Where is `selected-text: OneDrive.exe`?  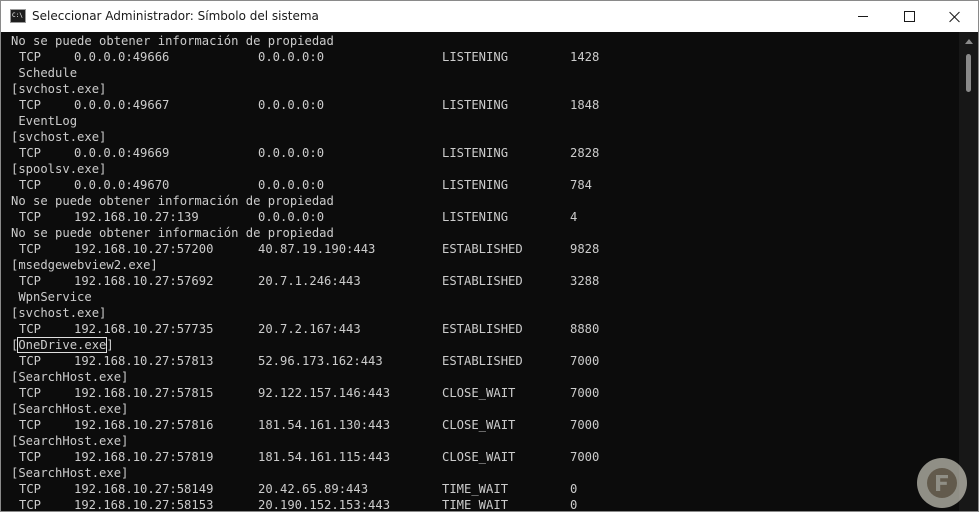 selected-text: OneDrive.exe is located at coordinates (62, 345).